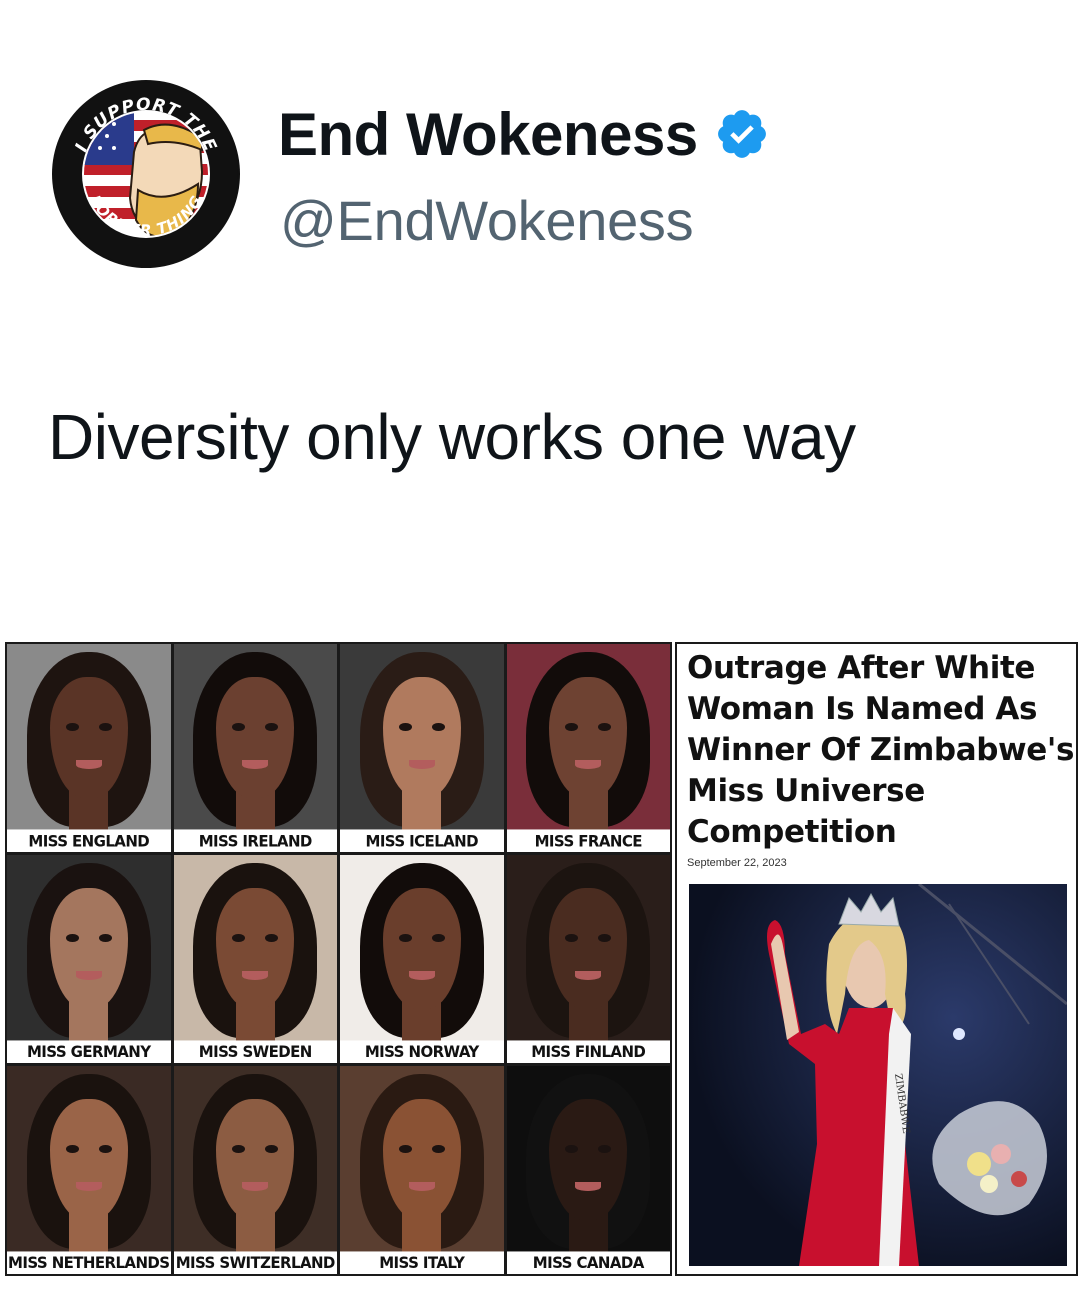 The width and height of the screenshot is (1080, 1298). Describe the element at coordinates (588, 1262) in the screenshot. I see `portrait-caption: MISS CANADA` at that location.